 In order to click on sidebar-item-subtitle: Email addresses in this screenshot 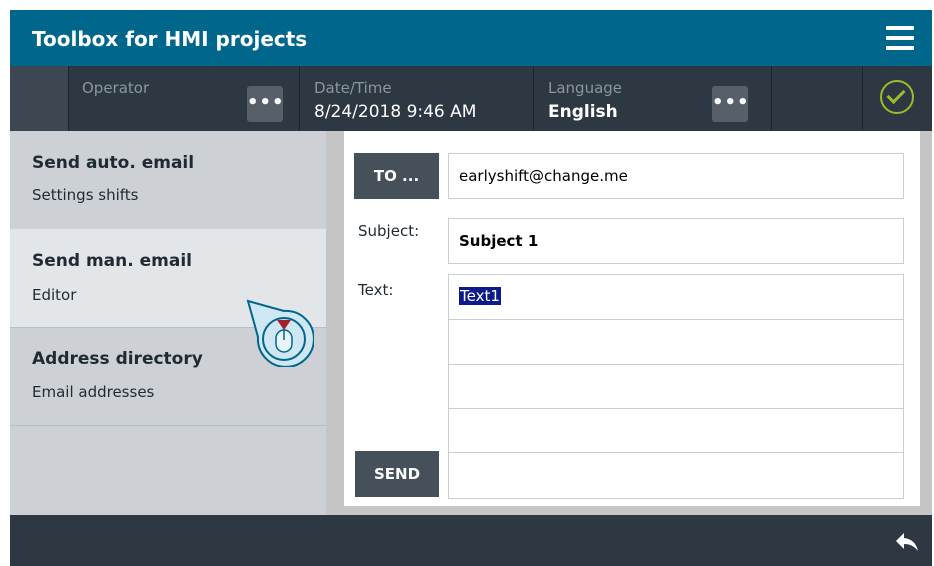, I will do `click(93, 392)`.